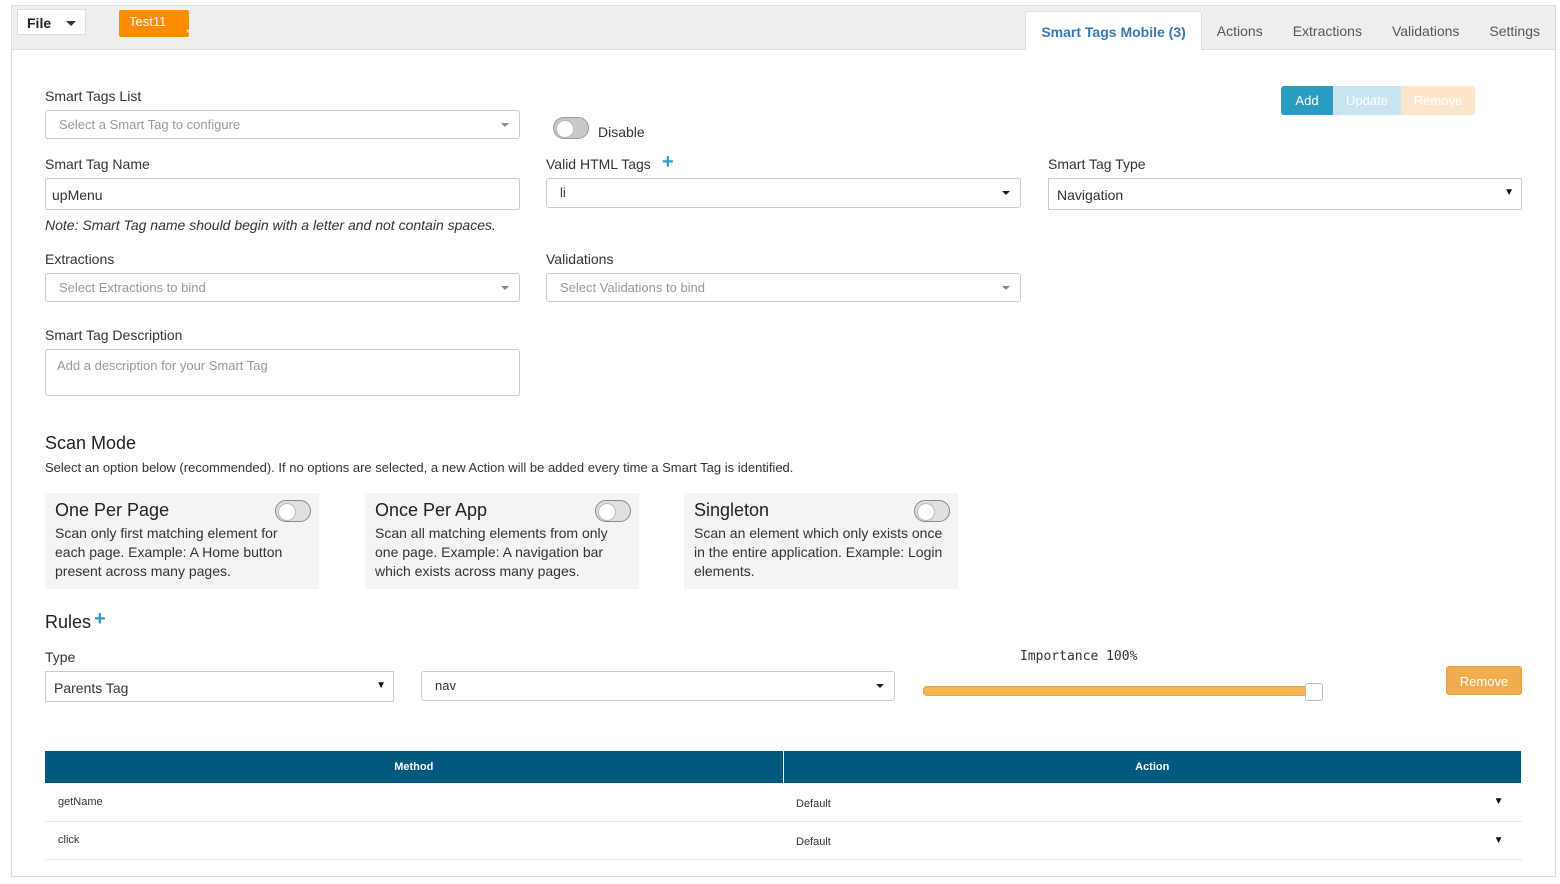  Describe the element at coordinates (1327, 31) in the screenshot. I see `tab-extractions: Extractions` at that location.